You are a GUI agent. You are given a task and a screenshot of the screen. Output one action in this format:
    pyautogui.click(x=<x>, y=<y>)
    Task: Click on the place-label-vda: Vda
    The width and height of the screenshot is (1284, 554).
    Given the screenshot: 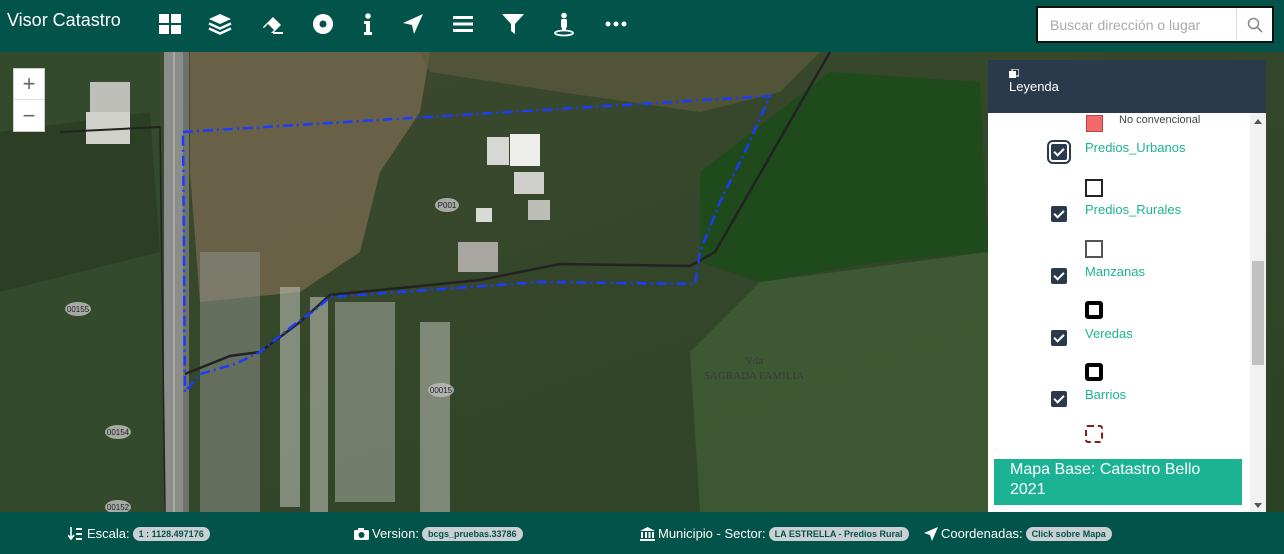 What is the action you would take?
    pyautogui.click(x=754, y=361)
    